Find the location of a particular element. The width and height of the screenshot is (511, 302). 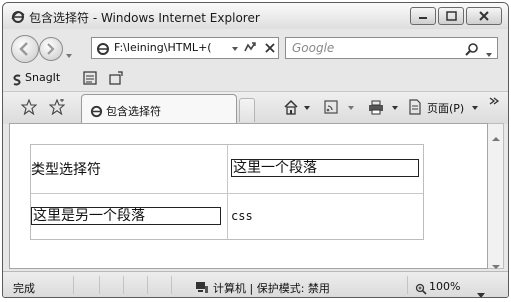

print-icon is located at coordinates (376, 107).